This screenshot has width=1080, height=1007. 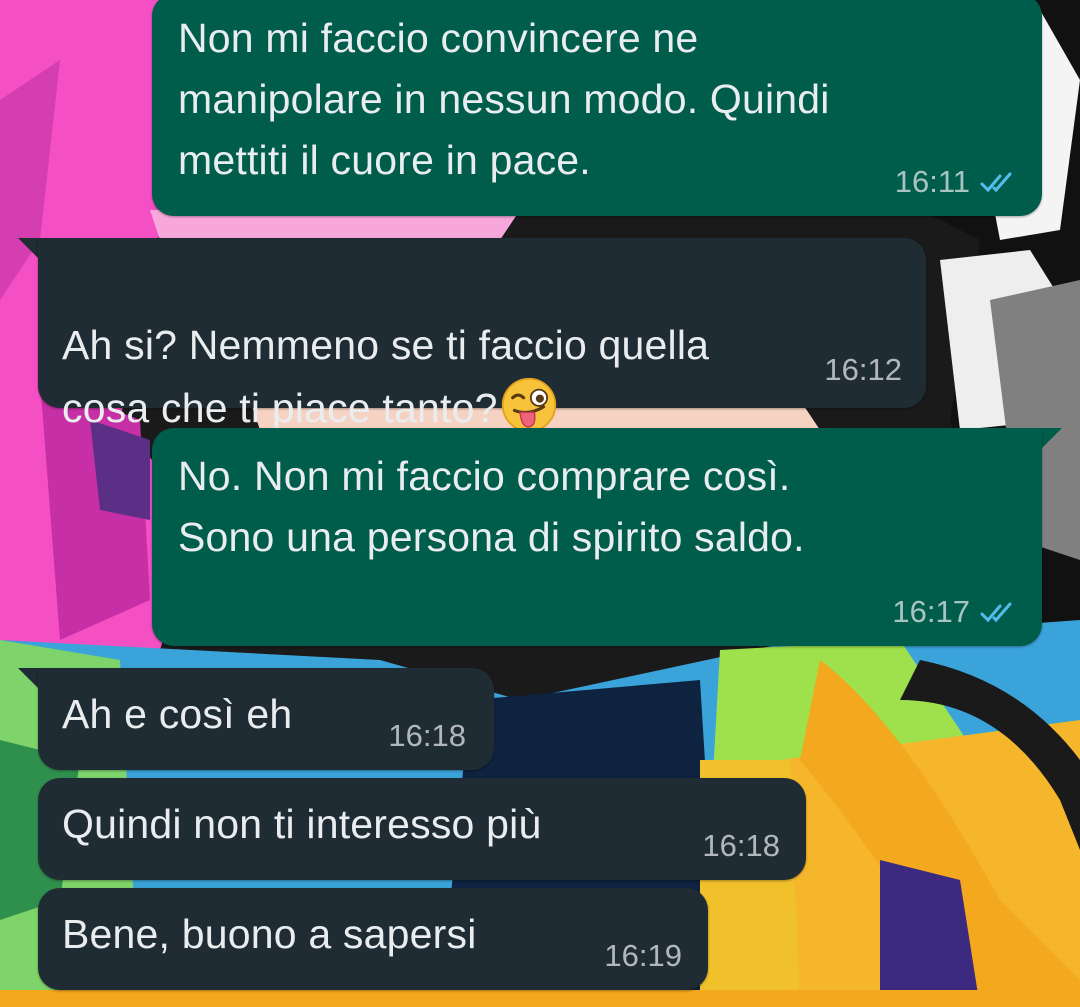 I want to click on message-meta: 16:12, so click(x=863, y=370).